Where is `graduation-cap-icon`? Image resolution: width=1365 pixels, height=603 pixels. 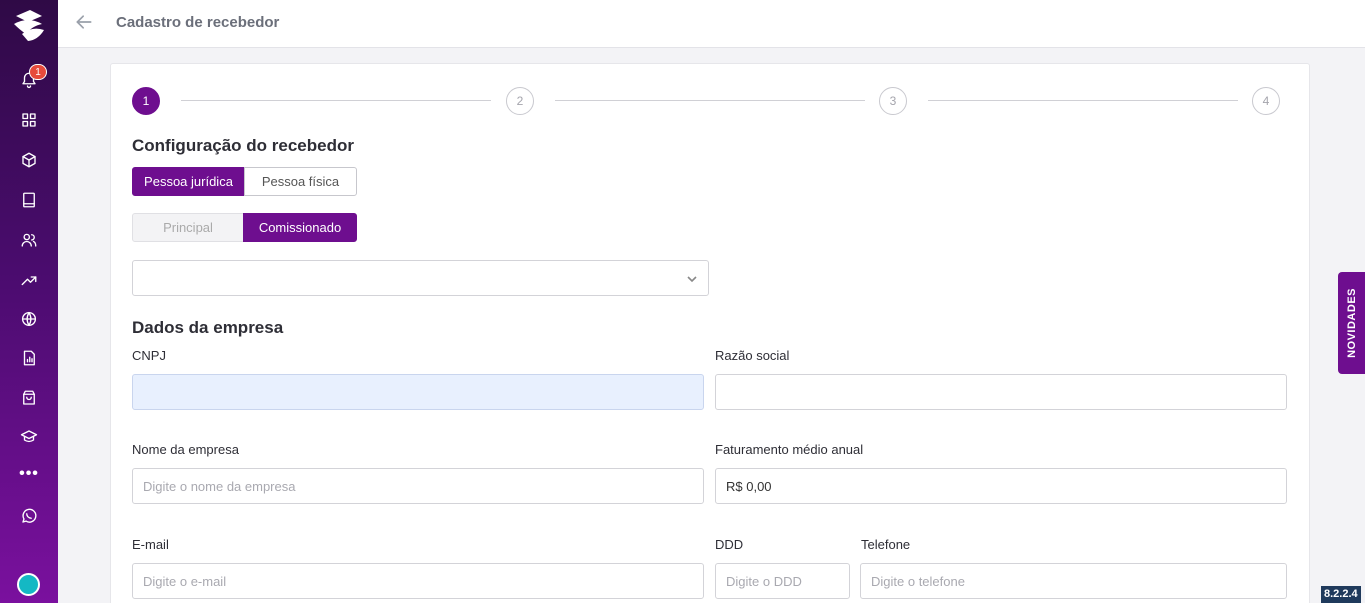 graduation-cap-icon is located at coordinates (29, 437).